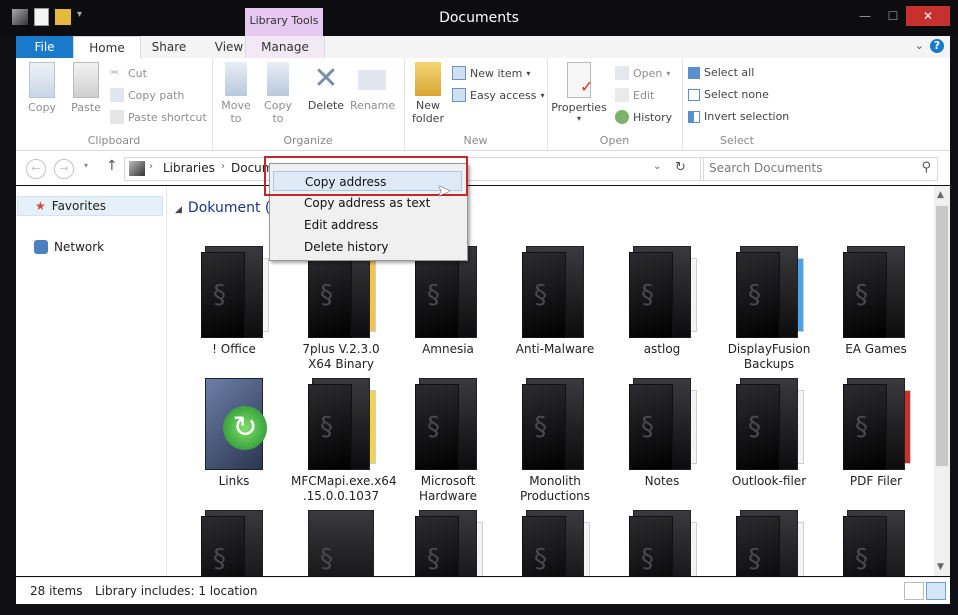  Describe the element at coordinates (680, 167) in the screenshot. I see `refresh-icon: ↻` at that location.